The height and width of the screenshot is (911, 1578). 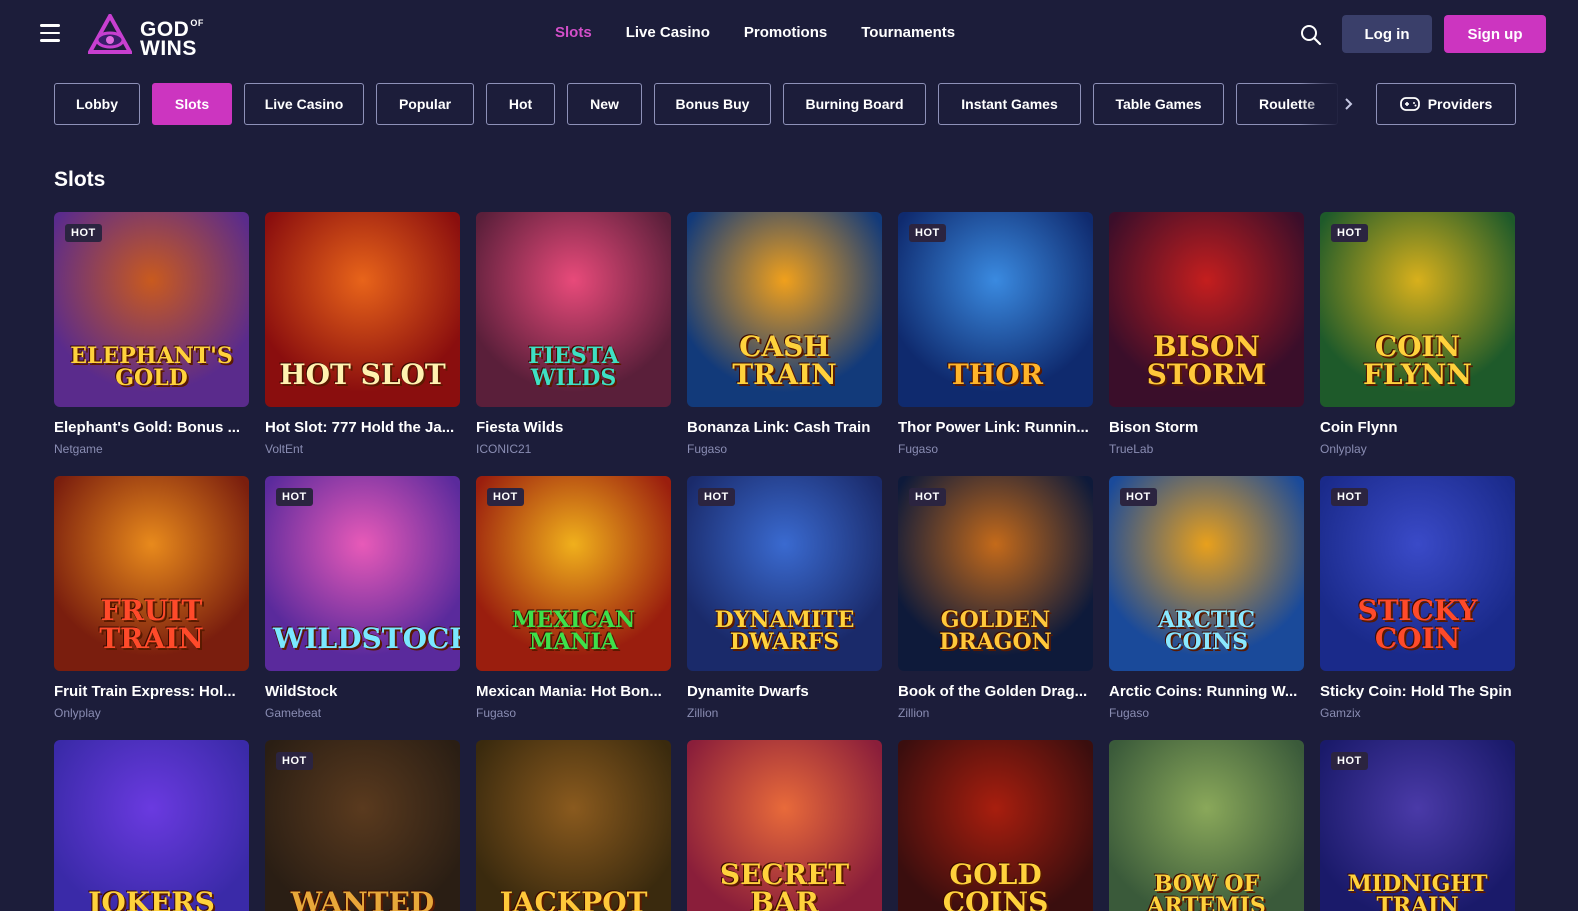 I want to click on game-thumbnail: Gold Coins, so click(x=995, y=825).